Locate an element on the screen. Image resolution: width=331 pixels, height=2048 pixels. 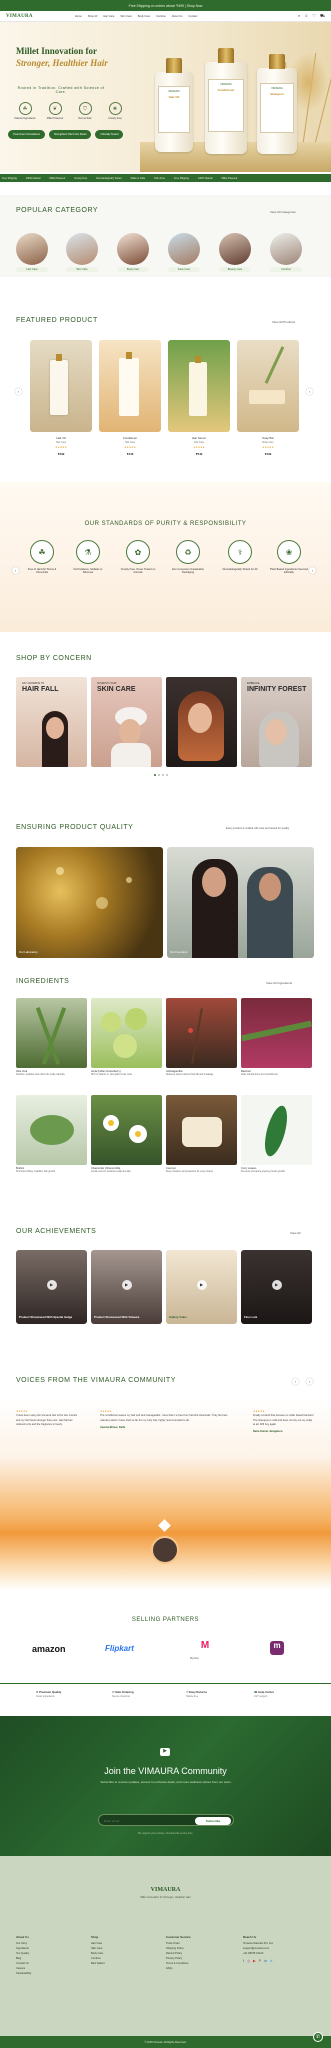
achievement-card: ▶ Product Showcased With Special Judge is located at coordinates (51, 1287).